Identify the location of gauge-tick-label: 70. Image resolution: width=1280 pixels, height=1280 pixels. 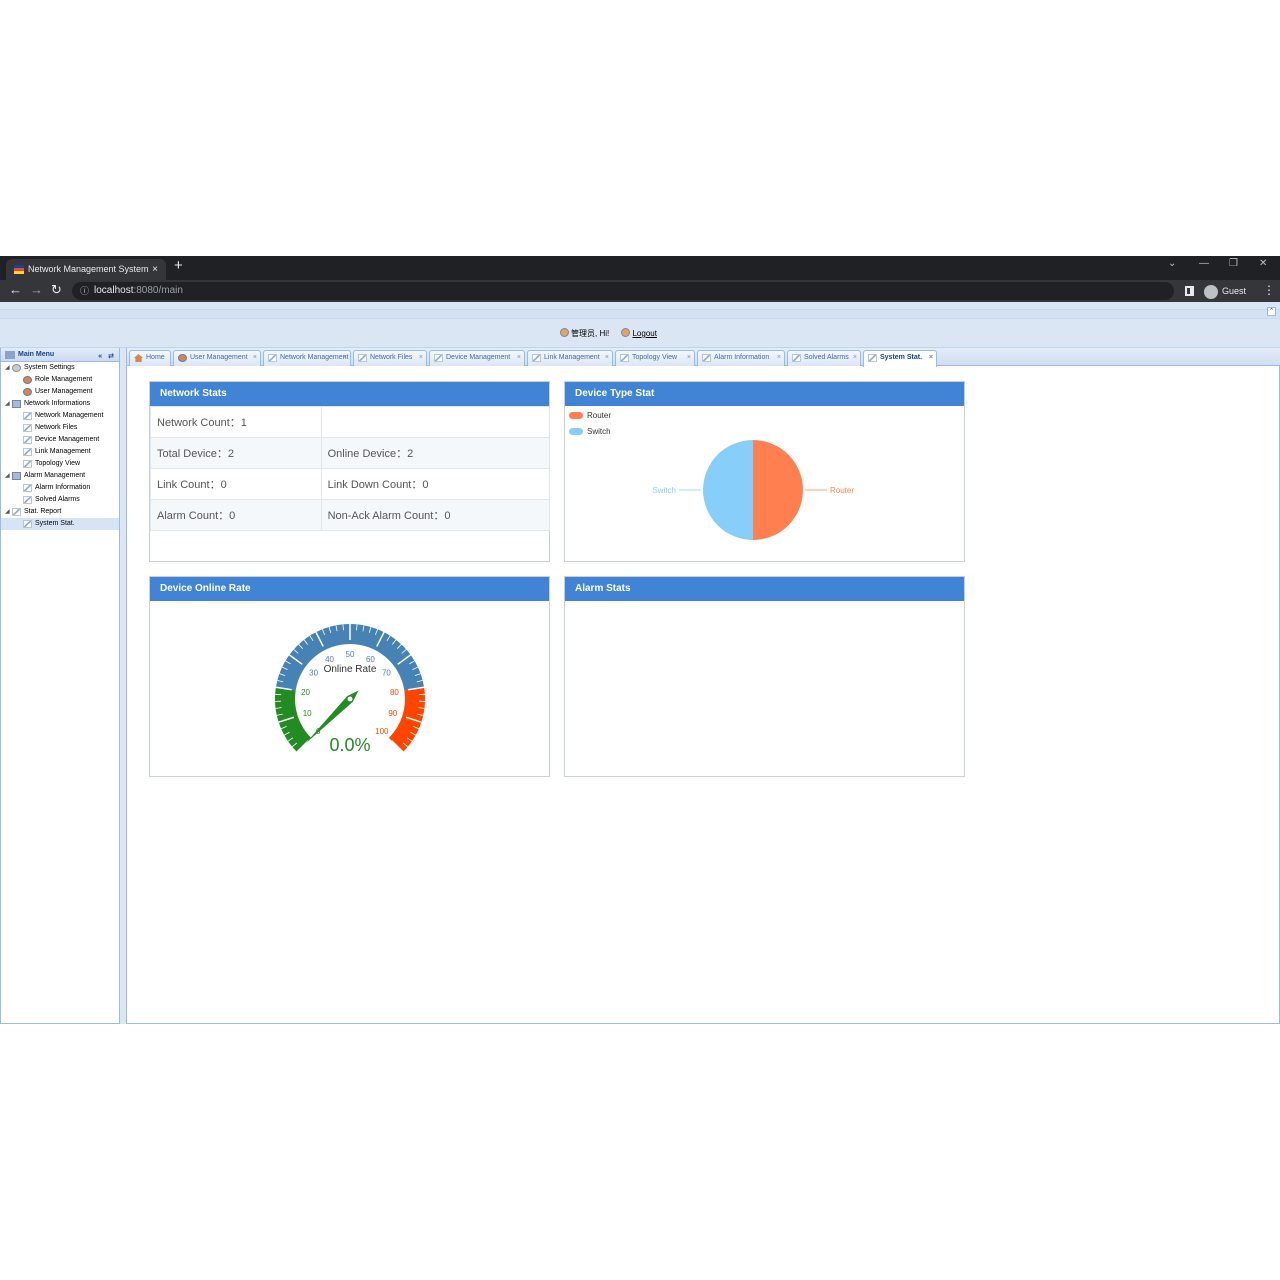
(386, 673).